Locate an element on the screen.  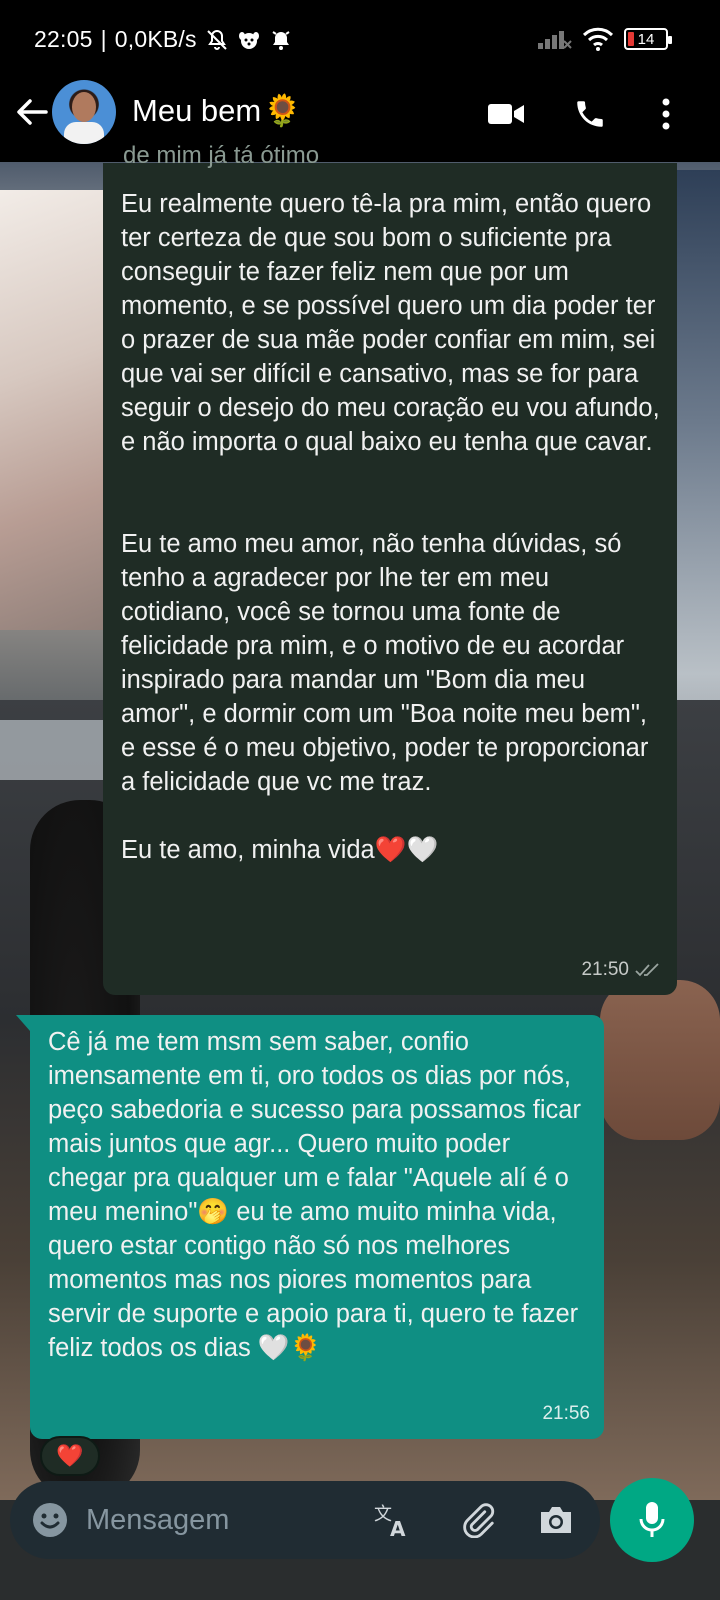
status-right: 14 is located at coordinates (605, 39).